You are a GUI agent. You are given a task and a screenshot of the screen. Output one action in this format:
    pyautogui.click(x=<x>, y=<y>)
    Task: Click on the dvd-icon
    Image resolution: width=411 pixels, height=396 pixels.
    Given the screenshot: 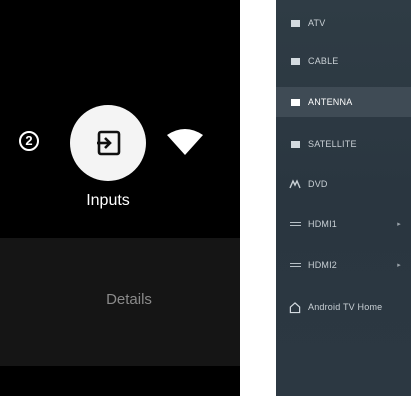 What is the action you would take?
    pyautogui.click(x=295, y=184)
    